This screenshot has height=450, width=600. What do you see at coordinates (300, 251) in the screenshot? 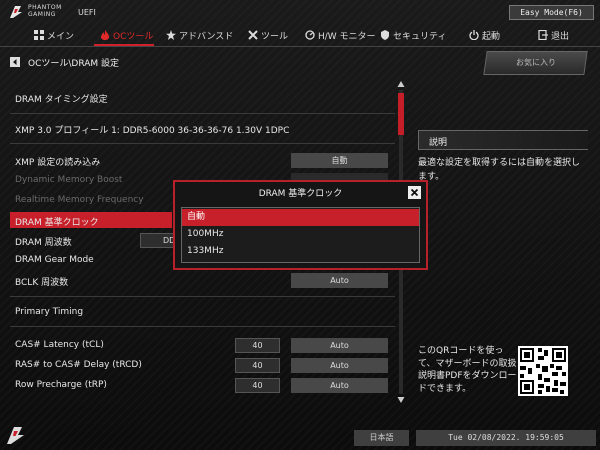
I see `option-133mhz: 133MHz` at bounding box center [300, 251].